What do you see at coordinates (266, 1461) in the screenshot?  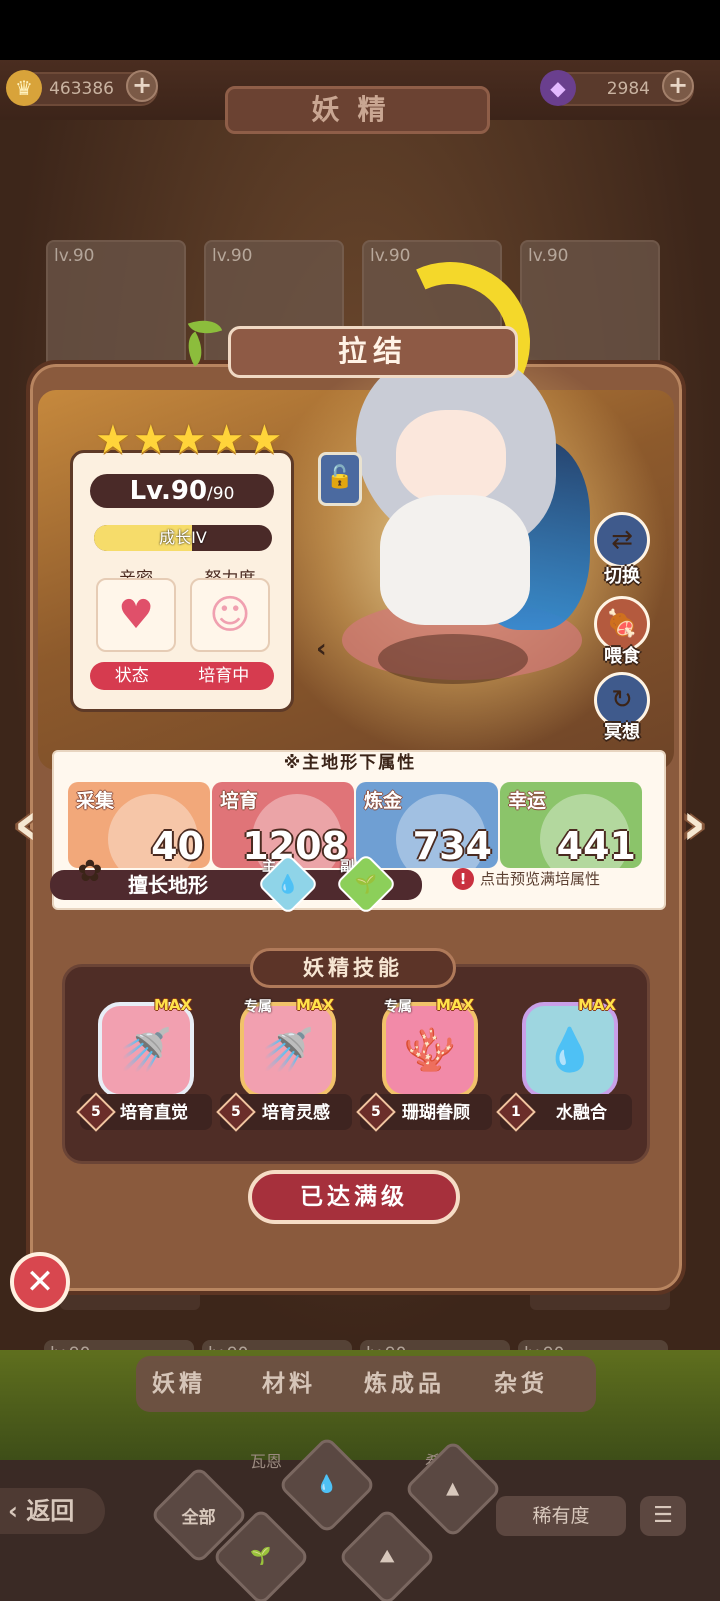 I see `background-fairy-name: 瓦恩` at bounding box center [266, 1461].